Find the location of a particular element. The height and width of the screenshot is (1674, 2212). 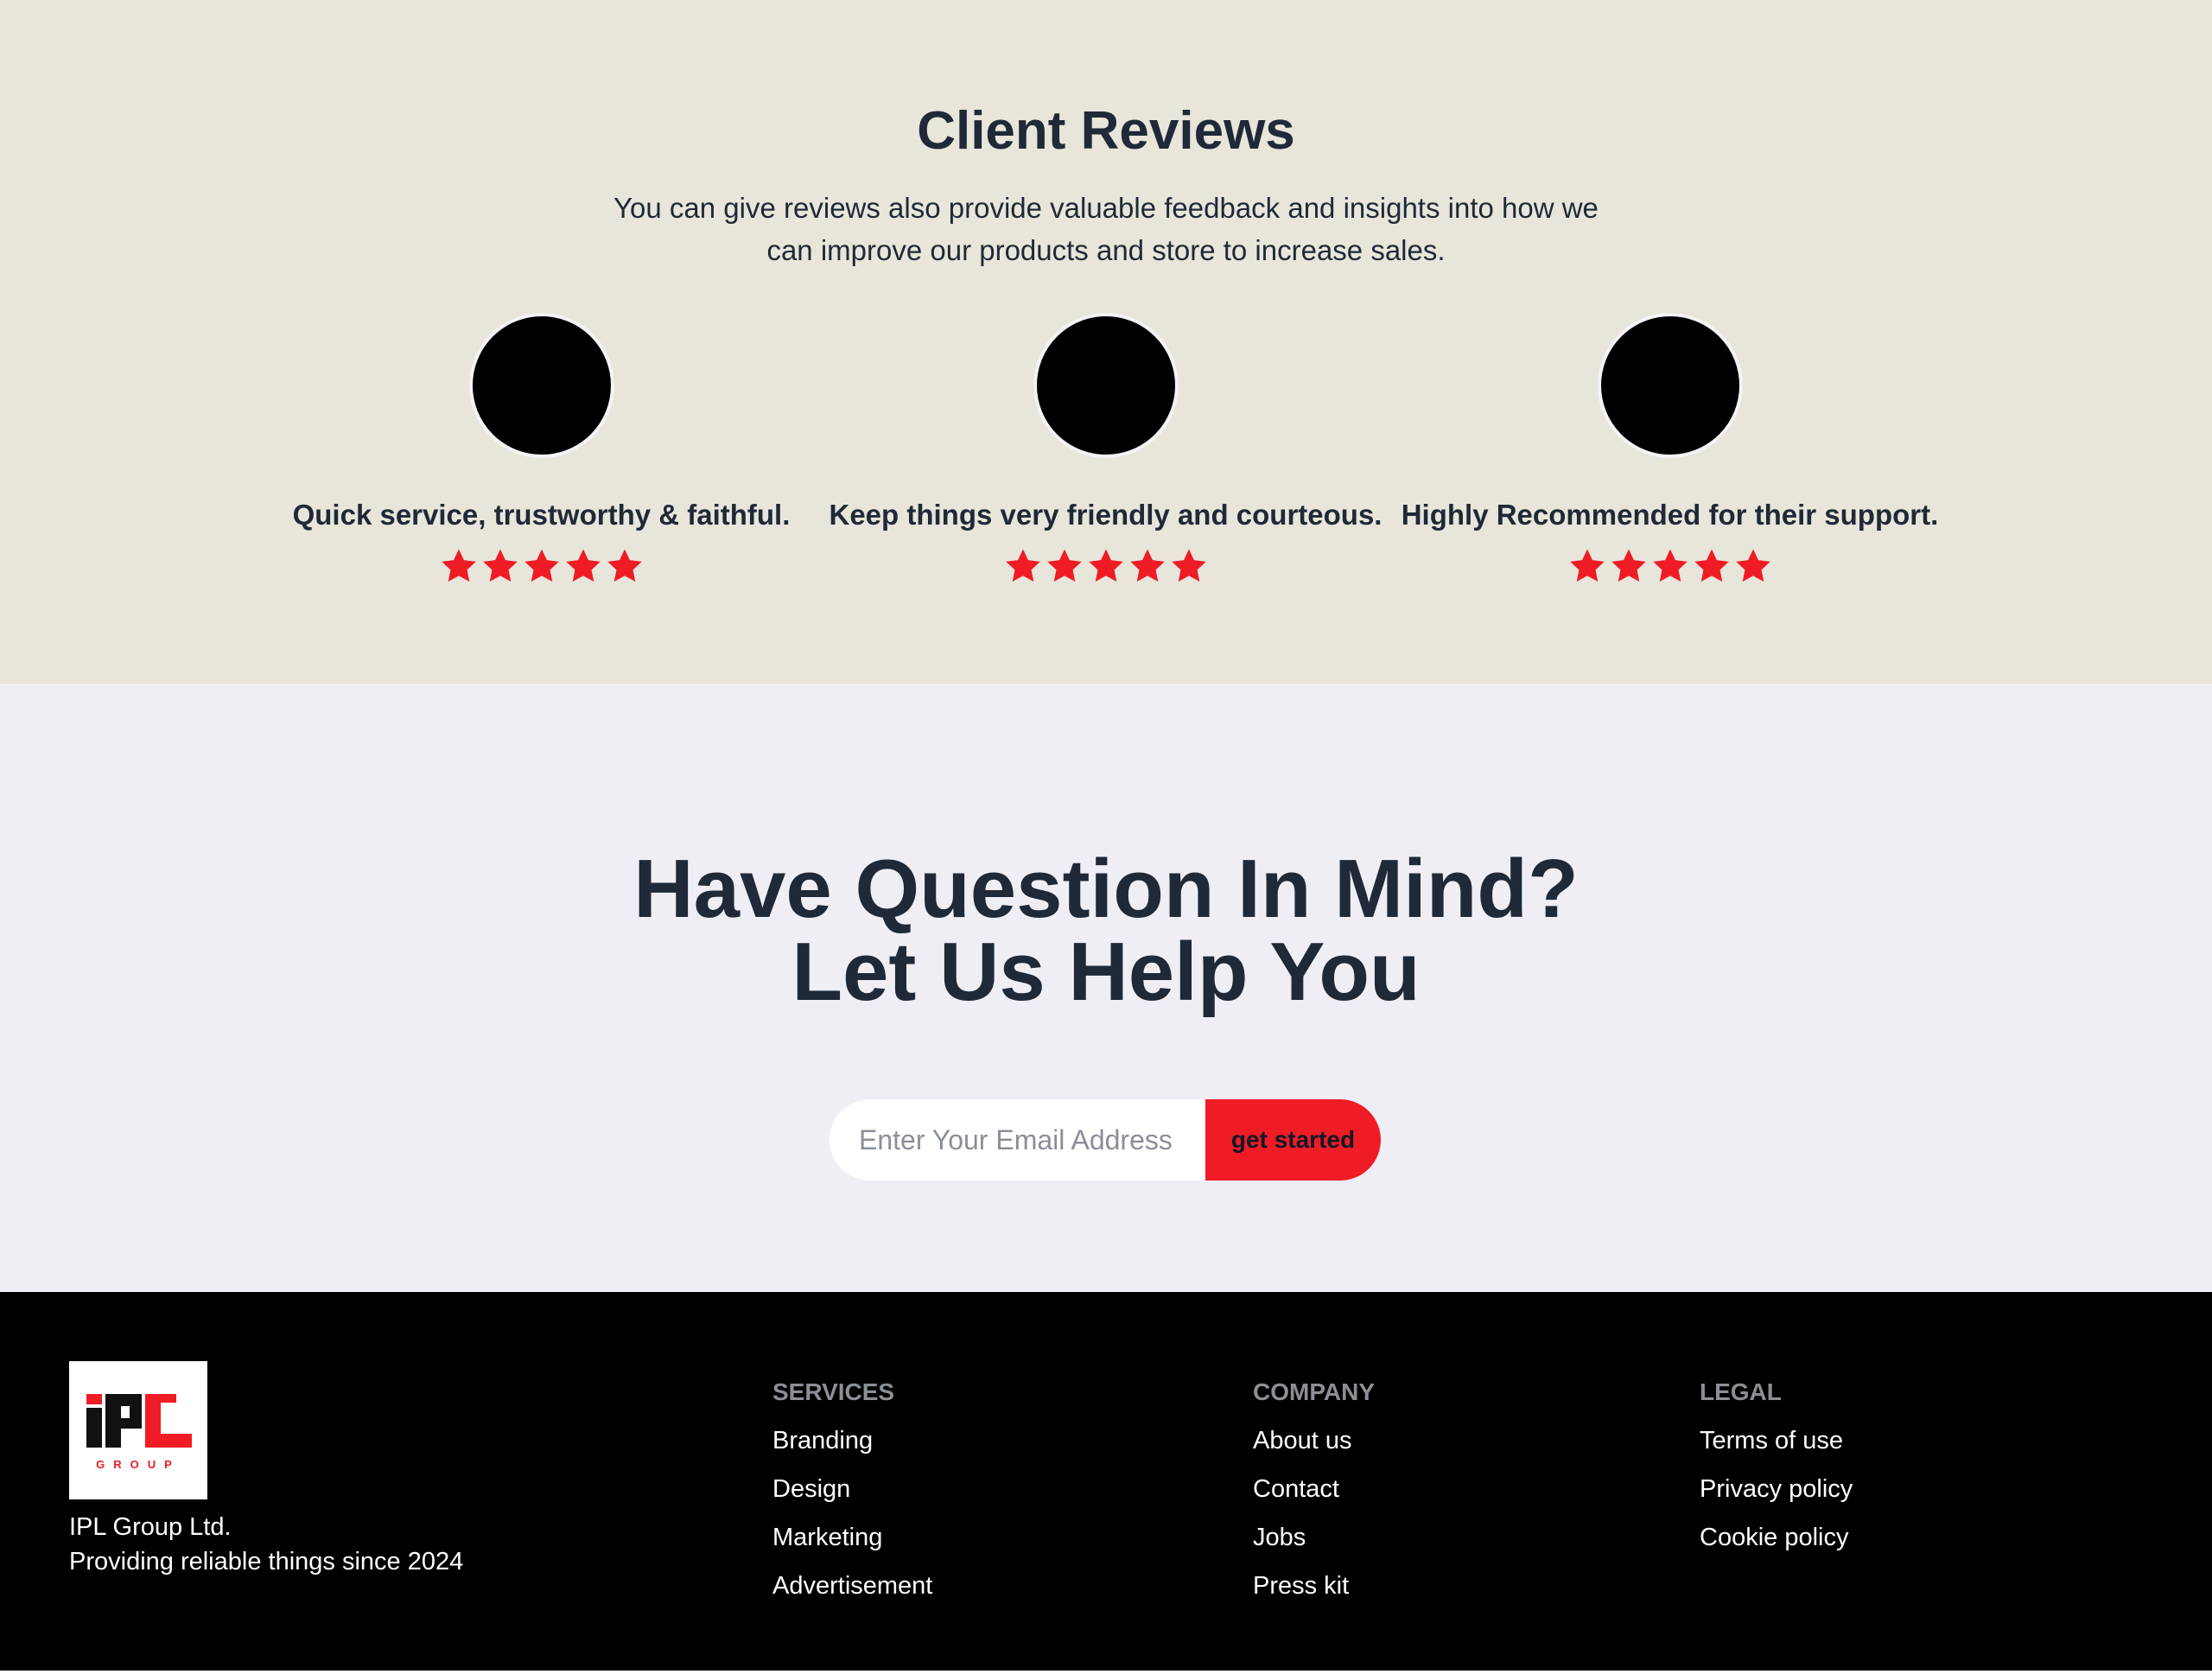

review-text: Highly Recommended for their support. is located at coordinates (1670, 515).